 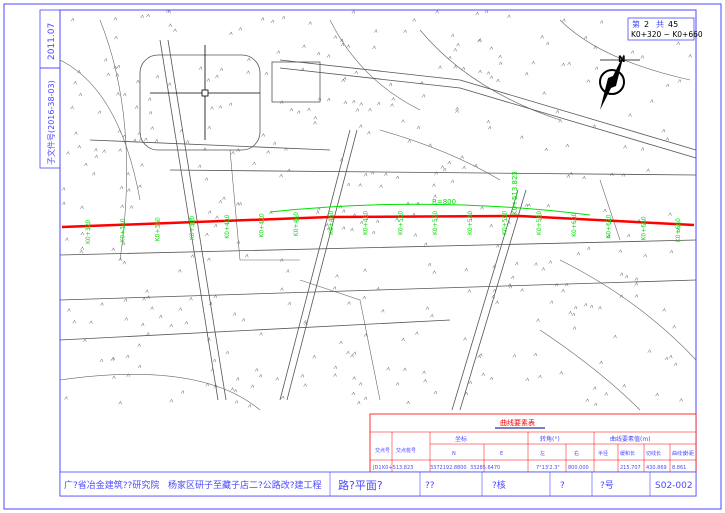 What do you see at coordinates (454, 454) in the screenshot?
I see `table-header-cell: N` at bounding box center [454, 454].